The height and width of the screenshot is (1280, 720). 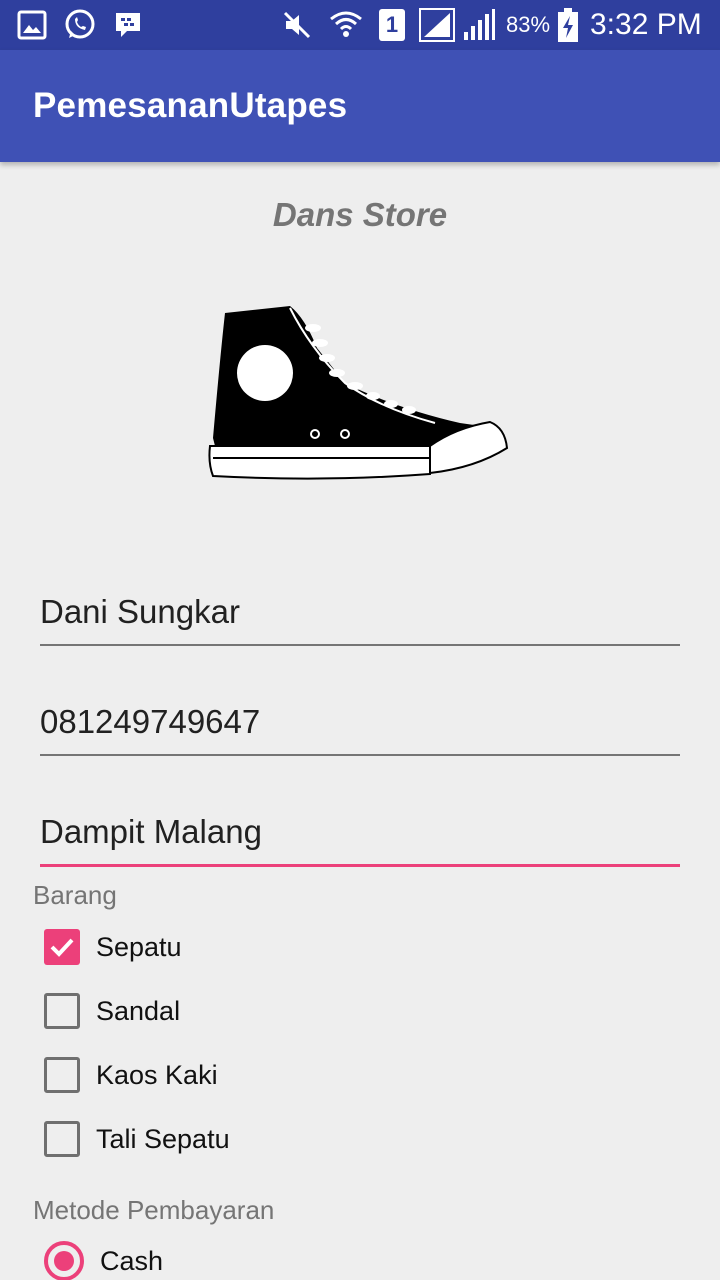 I want to click on checkbox-row-sepatu: Sepatu, so click(x=113, y=947).